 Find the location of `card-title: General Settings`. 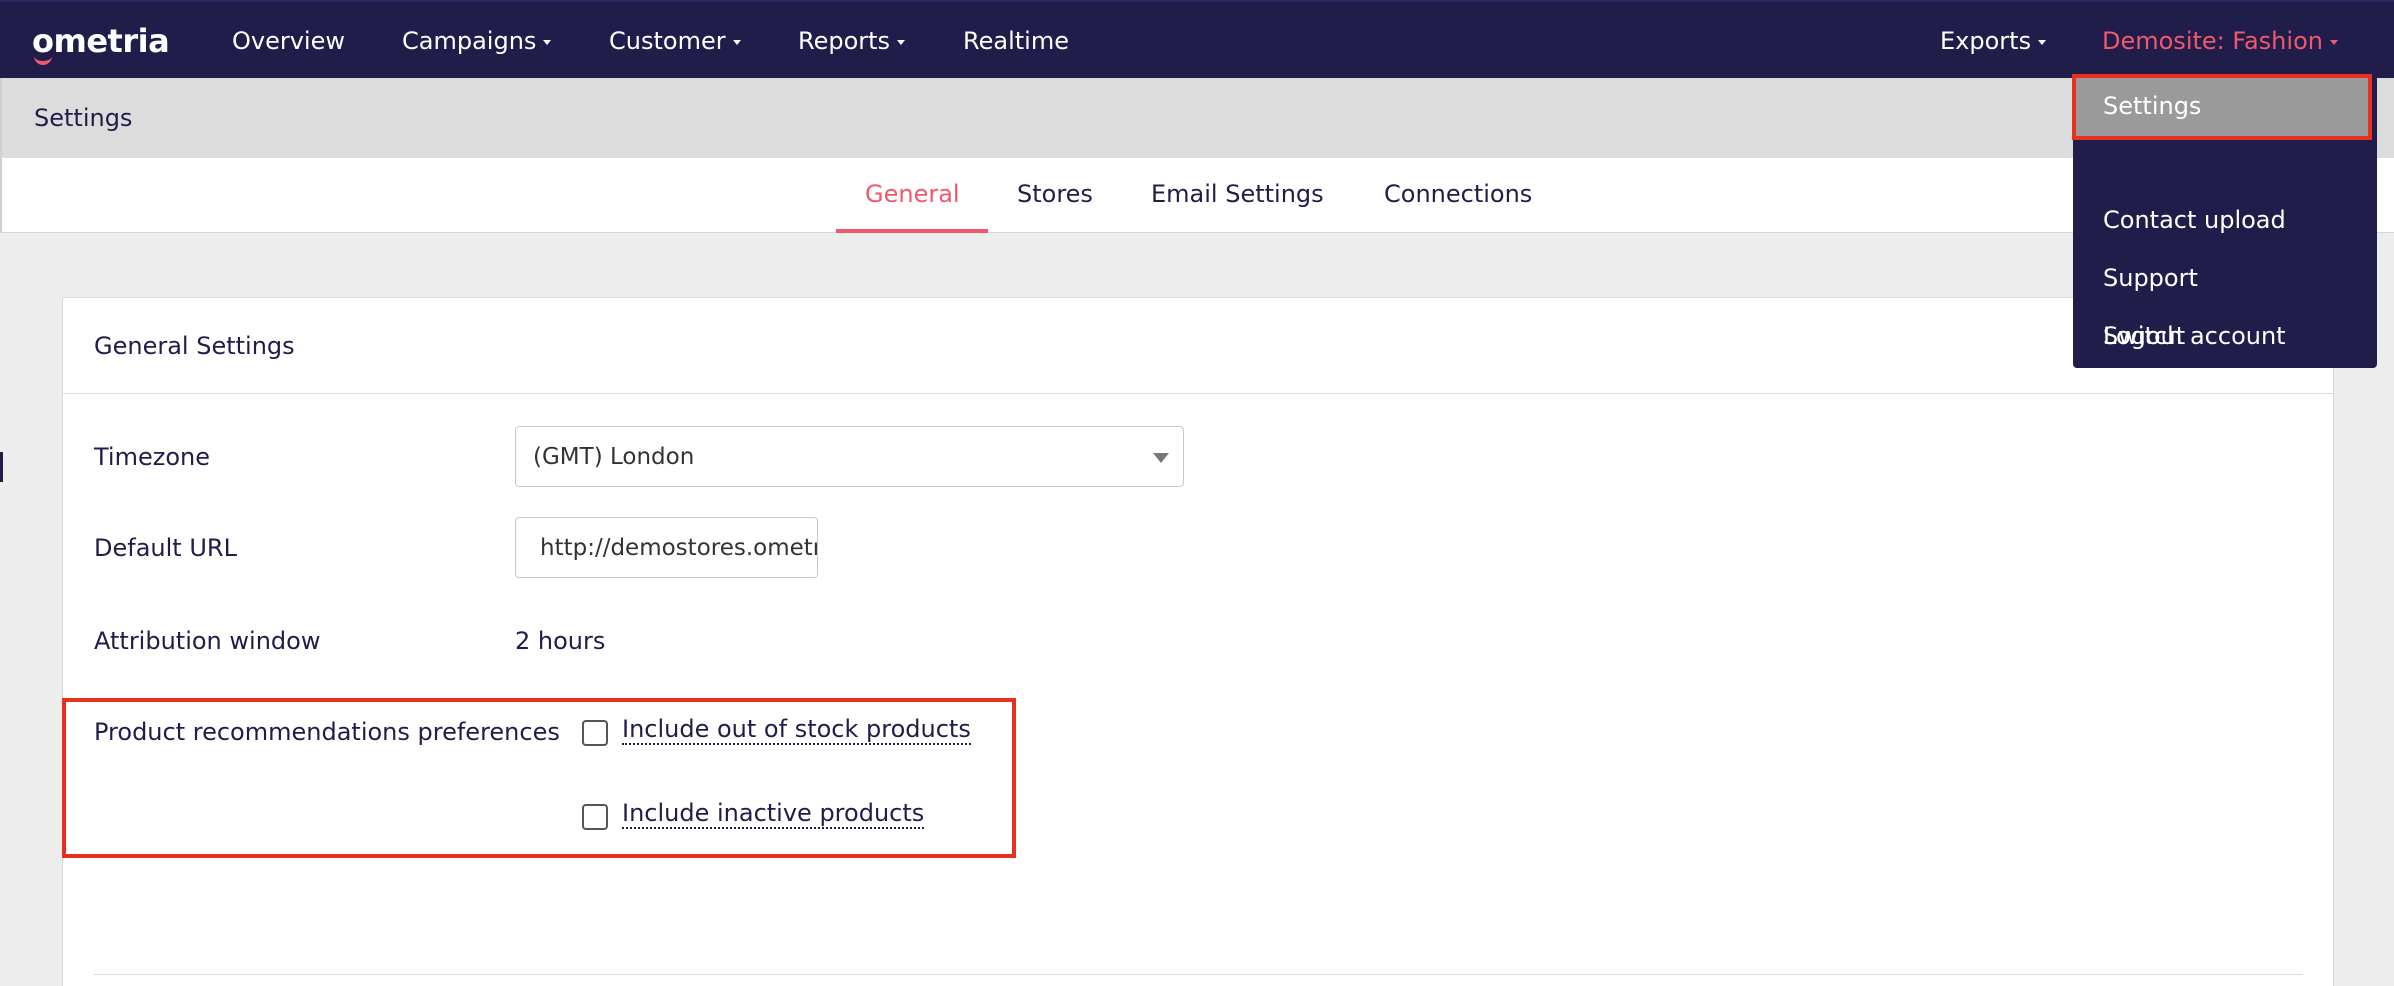

card-title: General Settings is located at coordinates (194, 346).